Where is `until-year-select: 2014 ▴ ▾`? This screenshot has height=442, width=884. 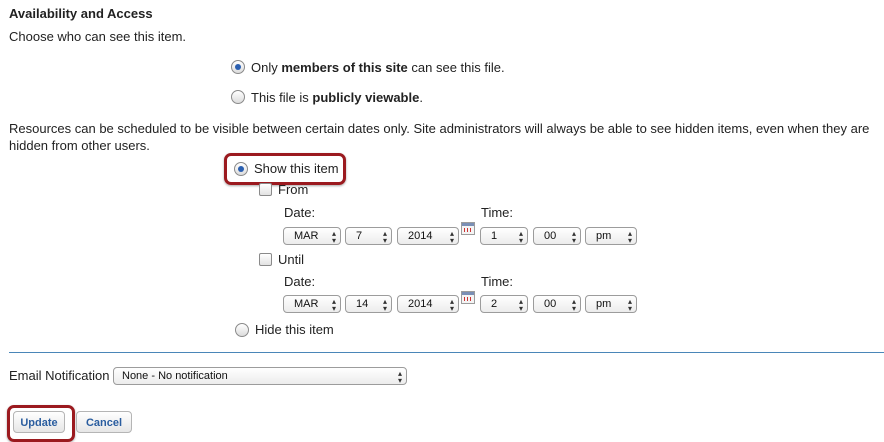 until-year-select: 2014 ▴ ▾ is located at coordinates (428, 304).